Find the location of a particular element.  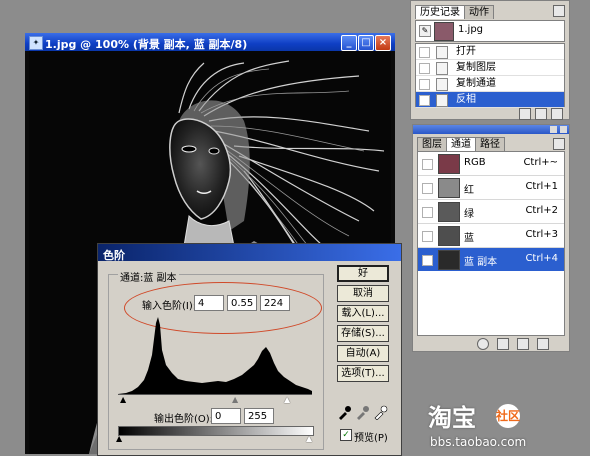

tab-channels: 通道 is located at coordinates (461, 144).